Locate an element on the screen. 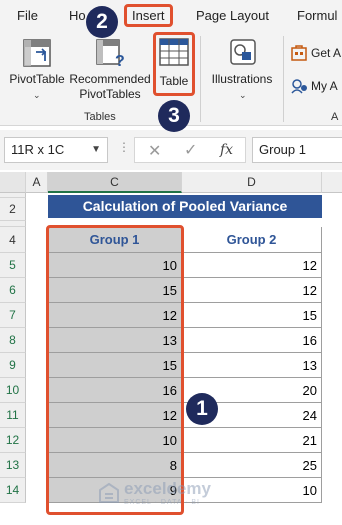  addin-icon is located at coordinates (299, 86).